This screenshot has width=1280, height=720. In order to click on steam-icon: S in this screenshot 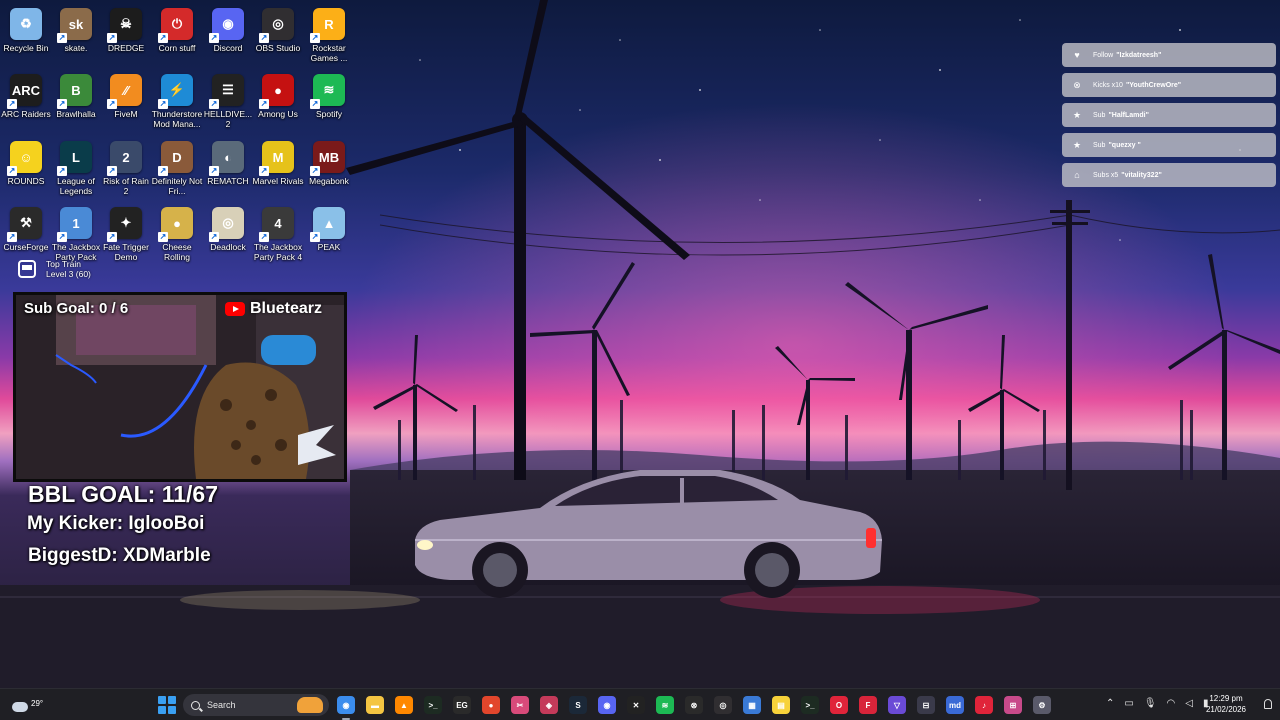, I will do `click(578, 705)`.